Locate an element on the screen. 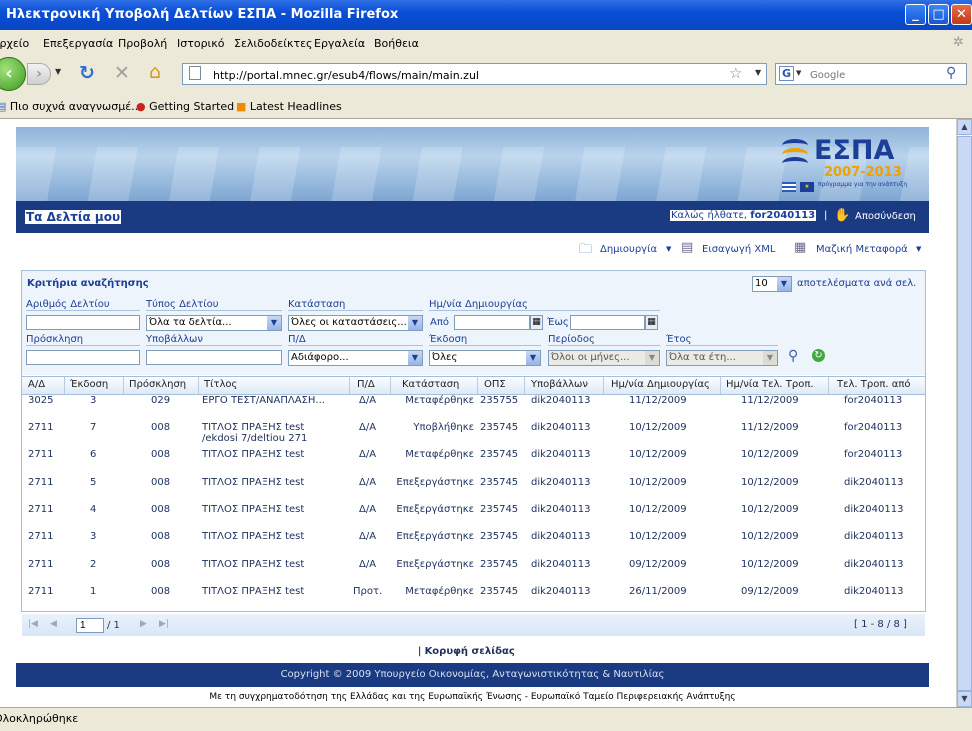 The width and height of the screenshot is (972, 731). first-page-icon: |◀ is located at coordinates (33, 624).